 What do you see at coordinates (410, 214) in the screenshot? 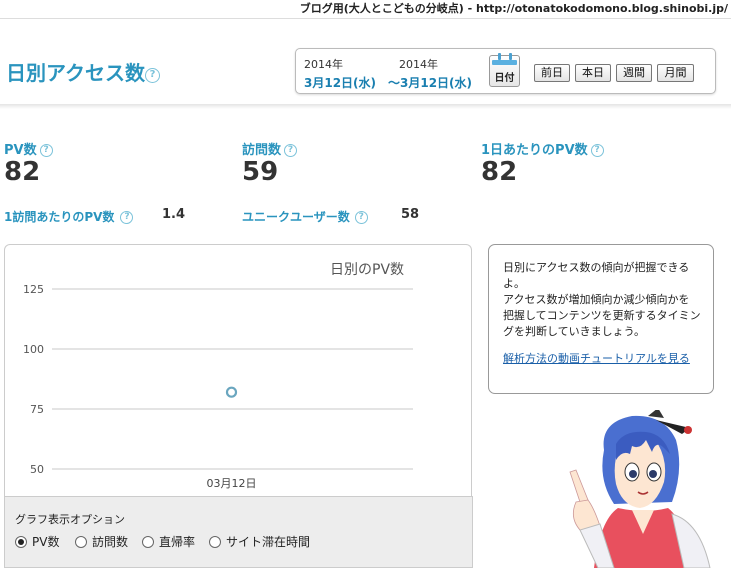
I see `unique-users-value: 58` at bounding box center [410, 214].